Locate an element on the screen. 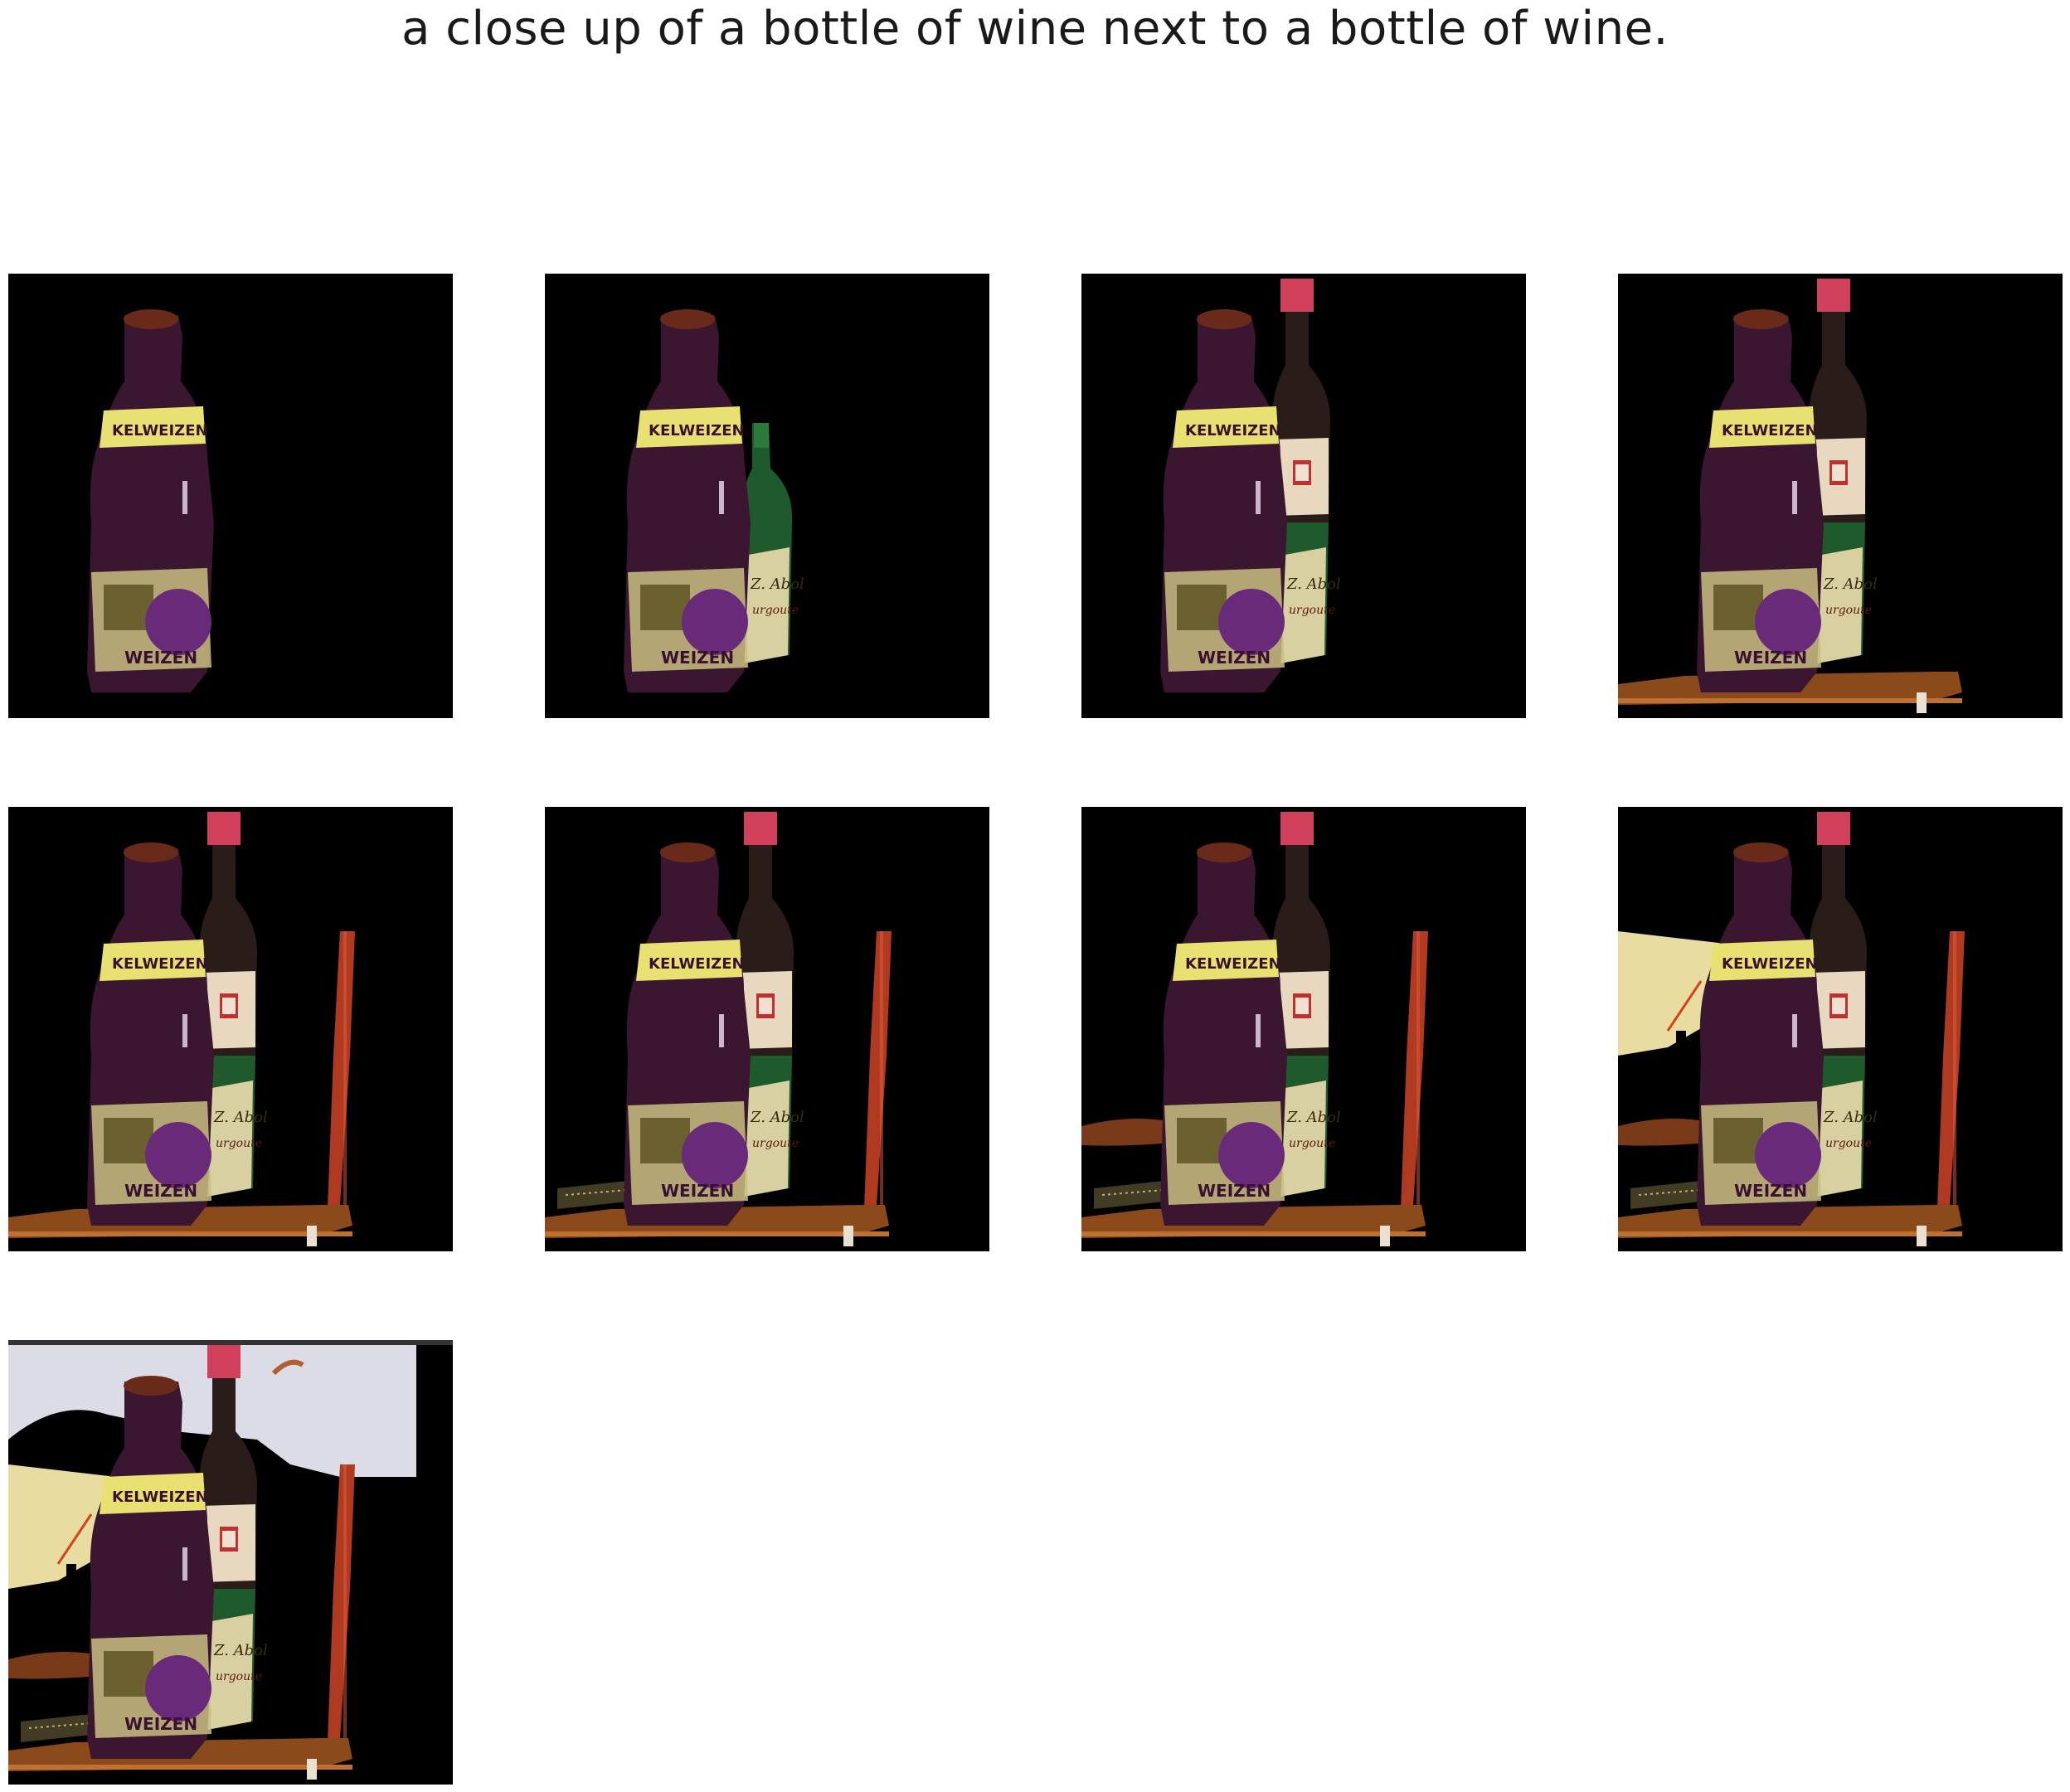  segment-panel-9: Z. Abol urgoute KELWEIZEN WEIZEN is located at coordinates (231, 1562).